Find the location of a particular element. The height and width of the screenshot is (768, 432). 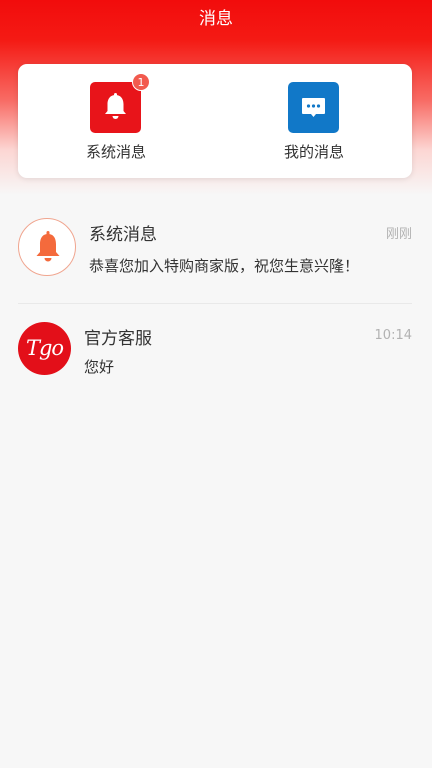

system-messages-shortcut: 1 系统消息 is located at coordinates (116, 119).